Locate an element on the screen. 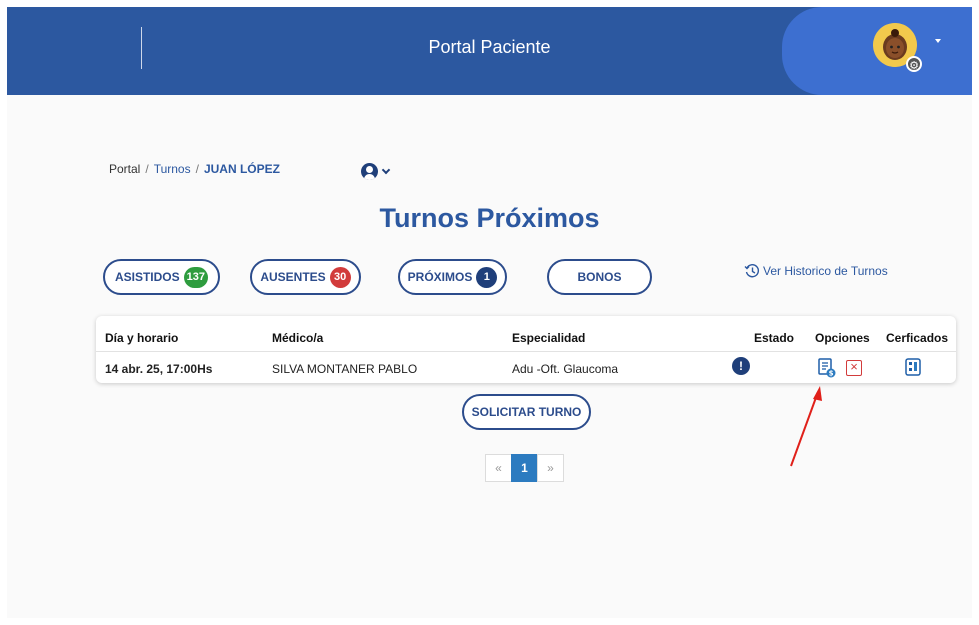 This screenshot has width=979, height=625. filter-label: AUSENTES is located at coordinates (293, 277).